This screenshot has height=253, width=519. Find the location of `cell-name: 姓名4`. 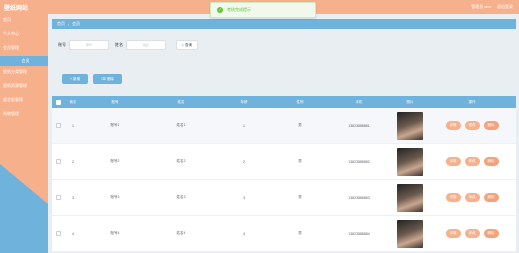

cell-name: 姓名4 is located at coordinates (181, 233).